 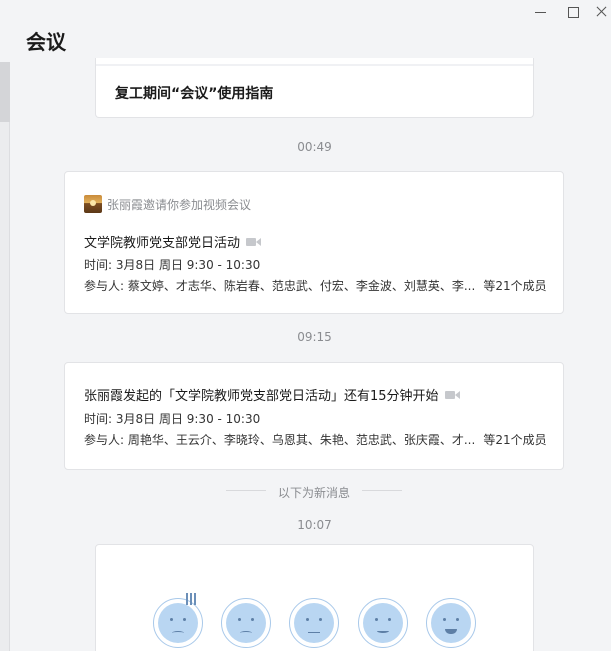 I want to click on inviter-row: 张丽霞邀请你参加视频会议, so click(x=167, y=204).